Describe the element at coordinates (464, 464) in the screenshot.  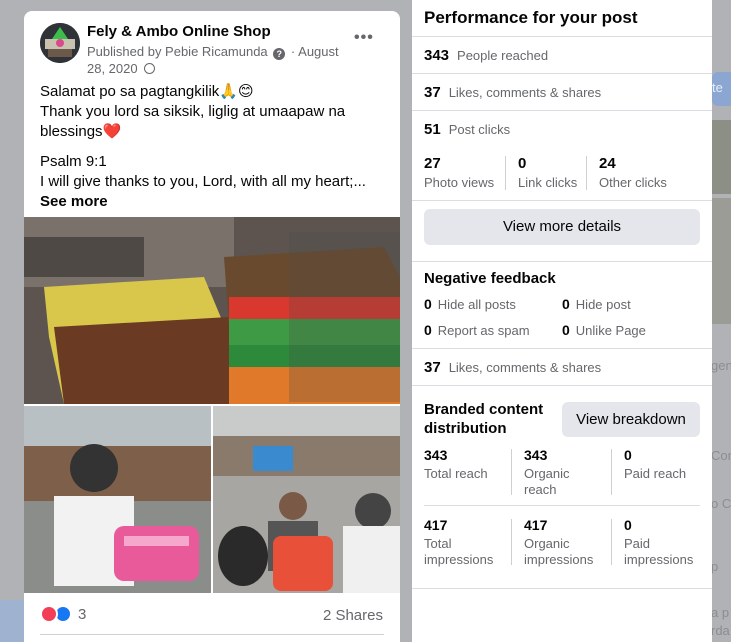
I see `total-reach-metric: 343 Total reach` at that location.